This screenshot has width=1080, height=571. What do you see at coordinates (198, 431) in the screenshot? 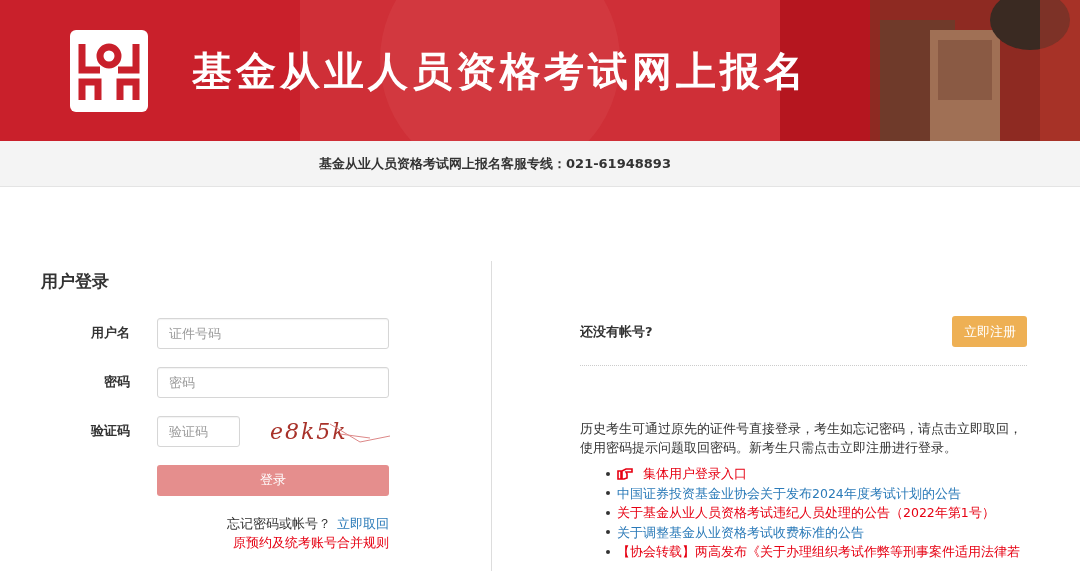
I see `captcha-field: 验证码` at bounding box center [198, 431].